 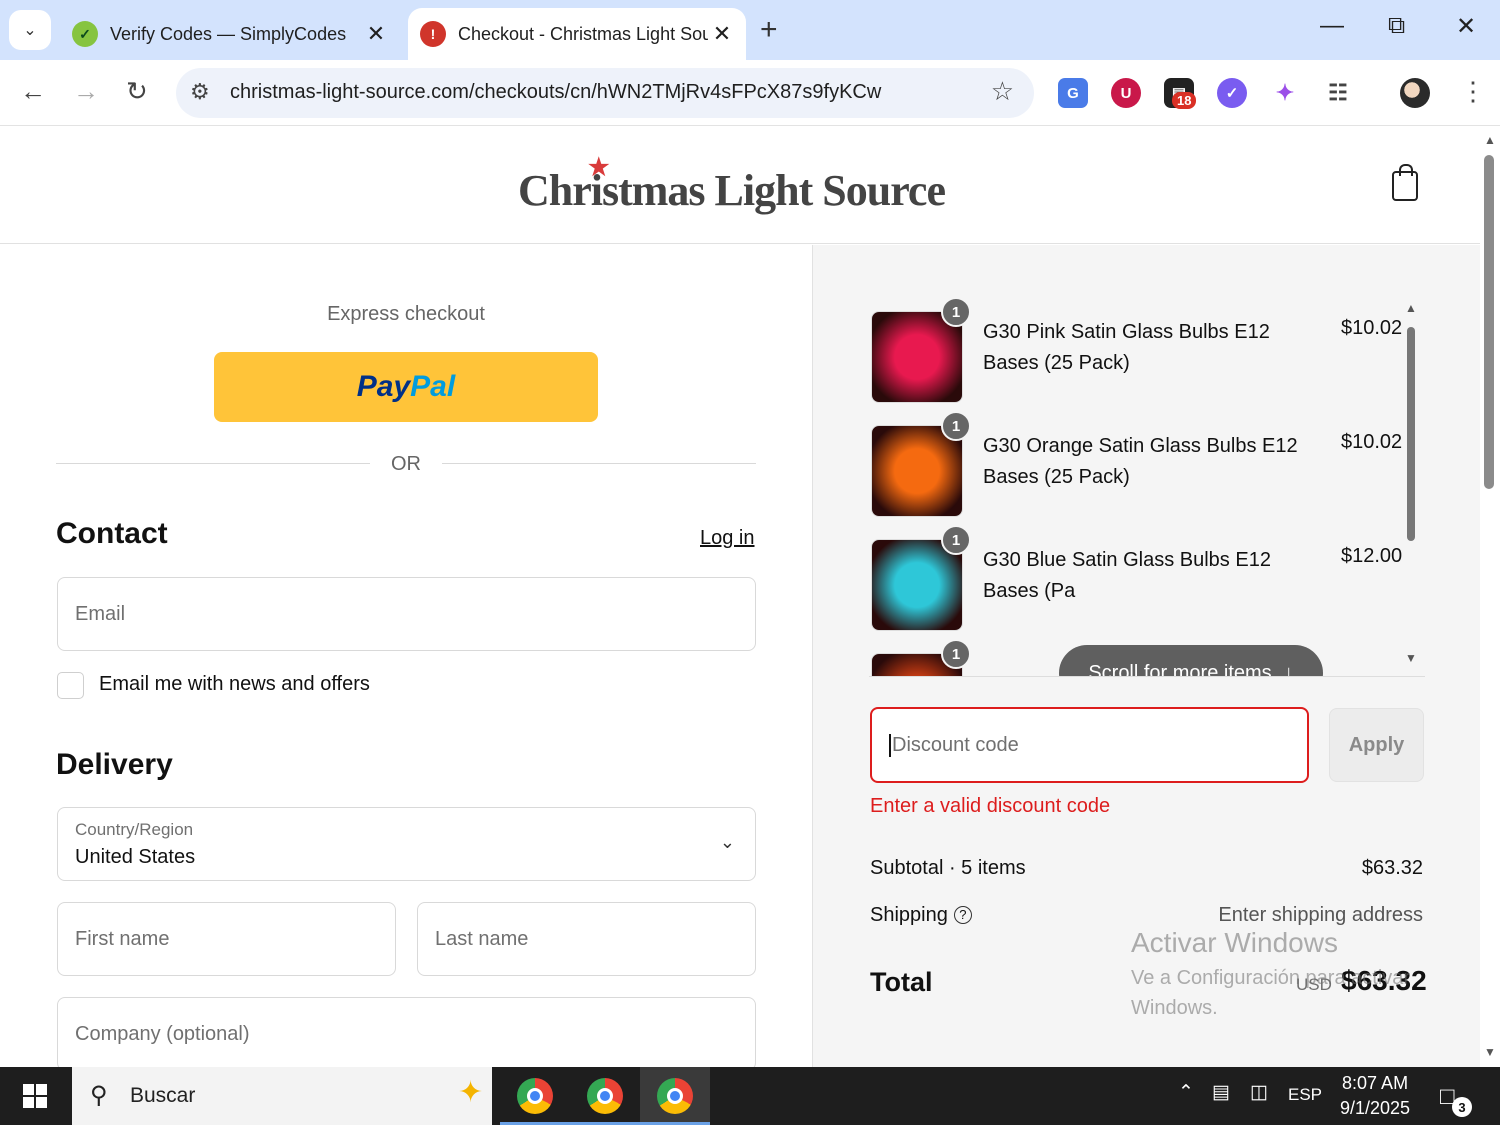 What do you see at coordinates (1466, 26) in the screenshot?
I see `close-window-button: ✕` at bounding box center [1466, 26].